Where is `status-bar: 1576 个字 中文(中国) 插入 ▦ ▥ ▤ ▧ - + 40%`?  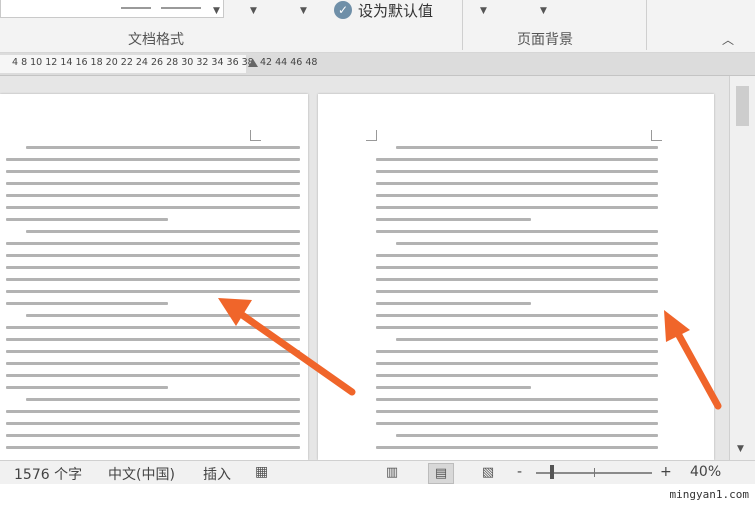
status-bar: 1576 个字 中文(中国) 插入 ▦ ▥ ▤ ▧ - + 40% is located at coordinates (377, 472).